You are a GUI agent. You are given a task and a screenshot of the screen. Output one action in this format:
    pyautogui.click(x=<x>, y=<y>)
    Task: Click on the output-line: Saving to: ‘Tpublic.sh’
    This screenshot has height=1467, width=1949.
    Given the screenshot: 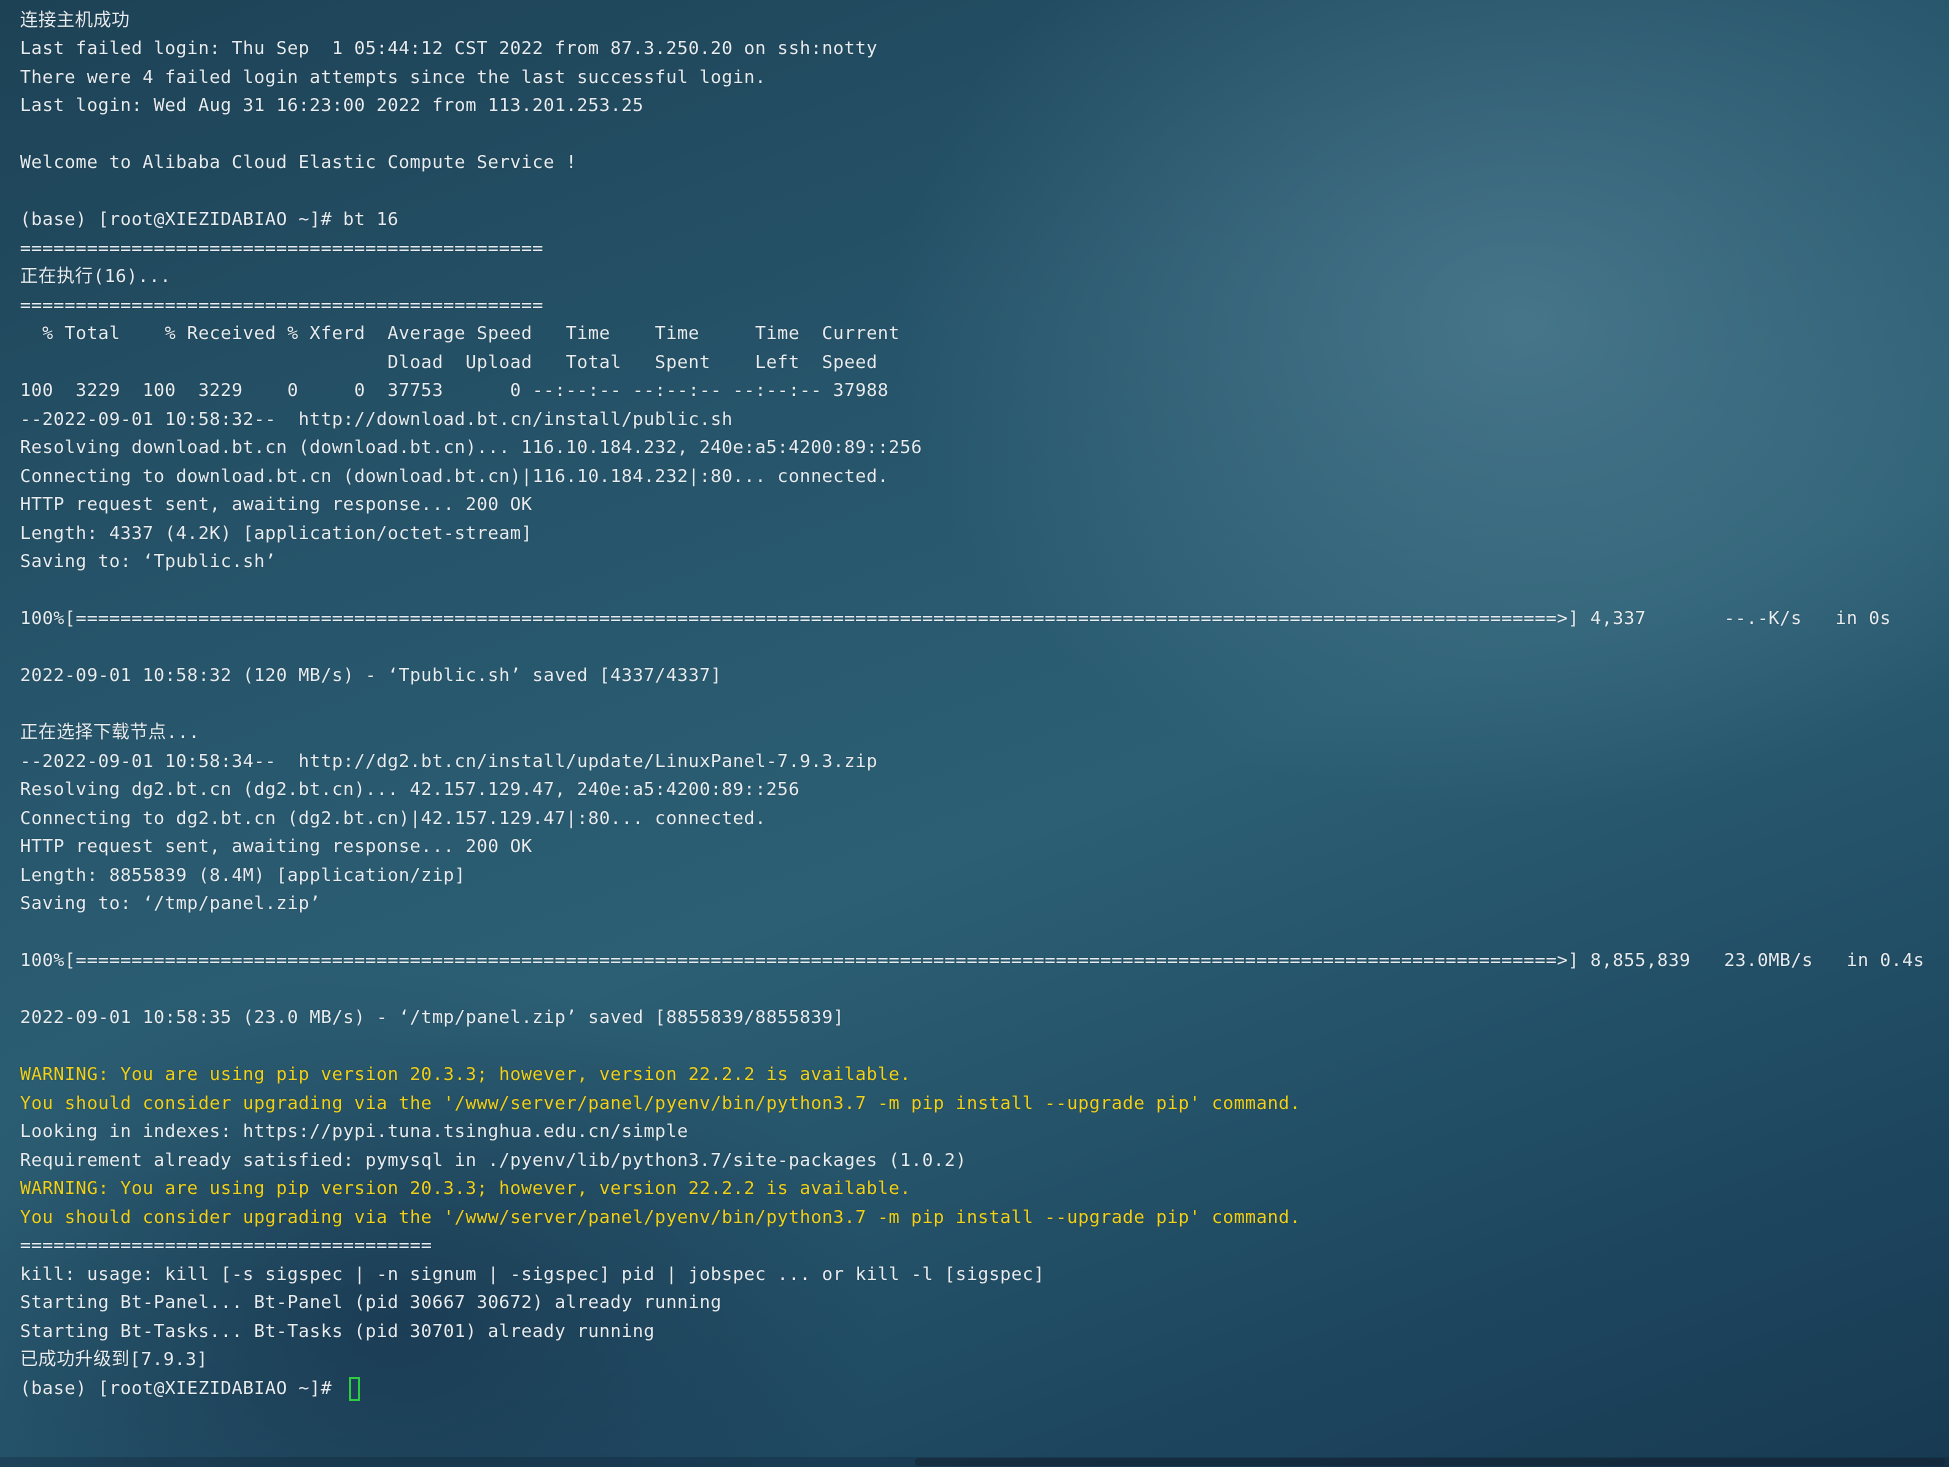 What is the action you would take?
    pyautogui.click(x=148, y=561)
    